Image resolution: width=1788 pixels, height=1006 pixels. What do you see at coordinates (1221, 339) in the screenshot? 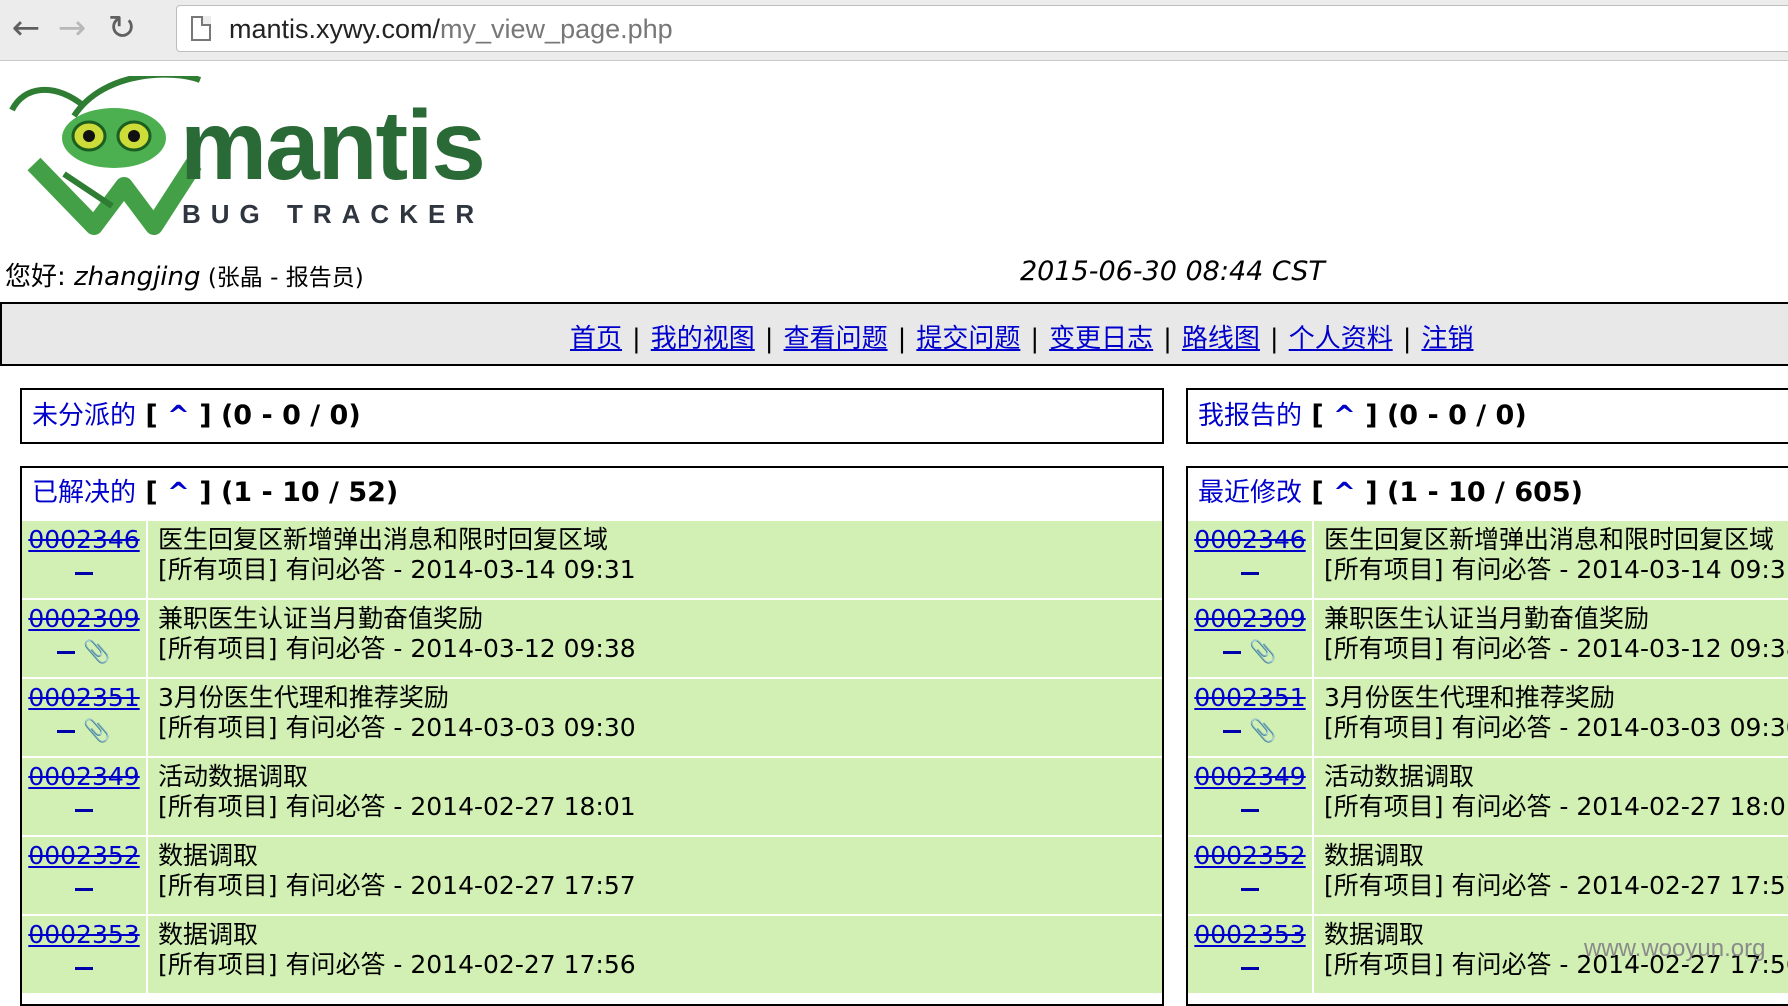
I see `menu-roadmap: 路线图` at bounding box center [1221, 339].